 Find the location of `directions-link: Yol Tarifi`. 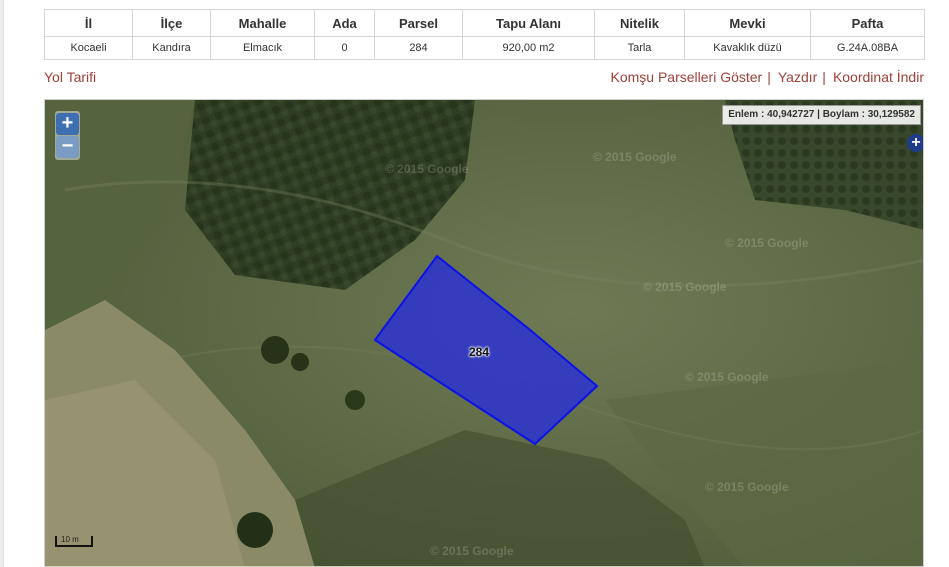

directions-link: Yol Tarifi is located at coordinates (70, 77).